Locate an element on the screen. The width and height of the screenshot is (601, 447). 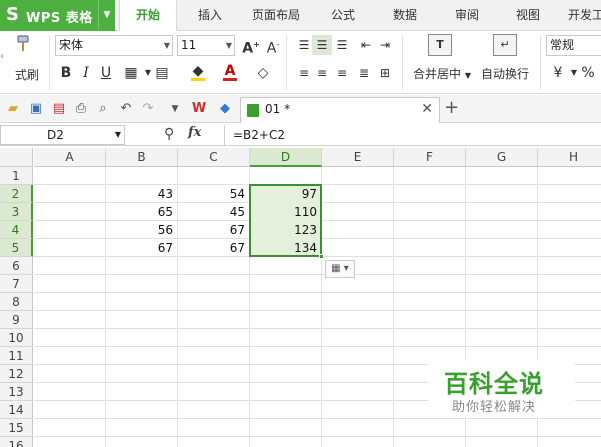
zoom-icon: ⚲ is located at coordinates (169, 134).